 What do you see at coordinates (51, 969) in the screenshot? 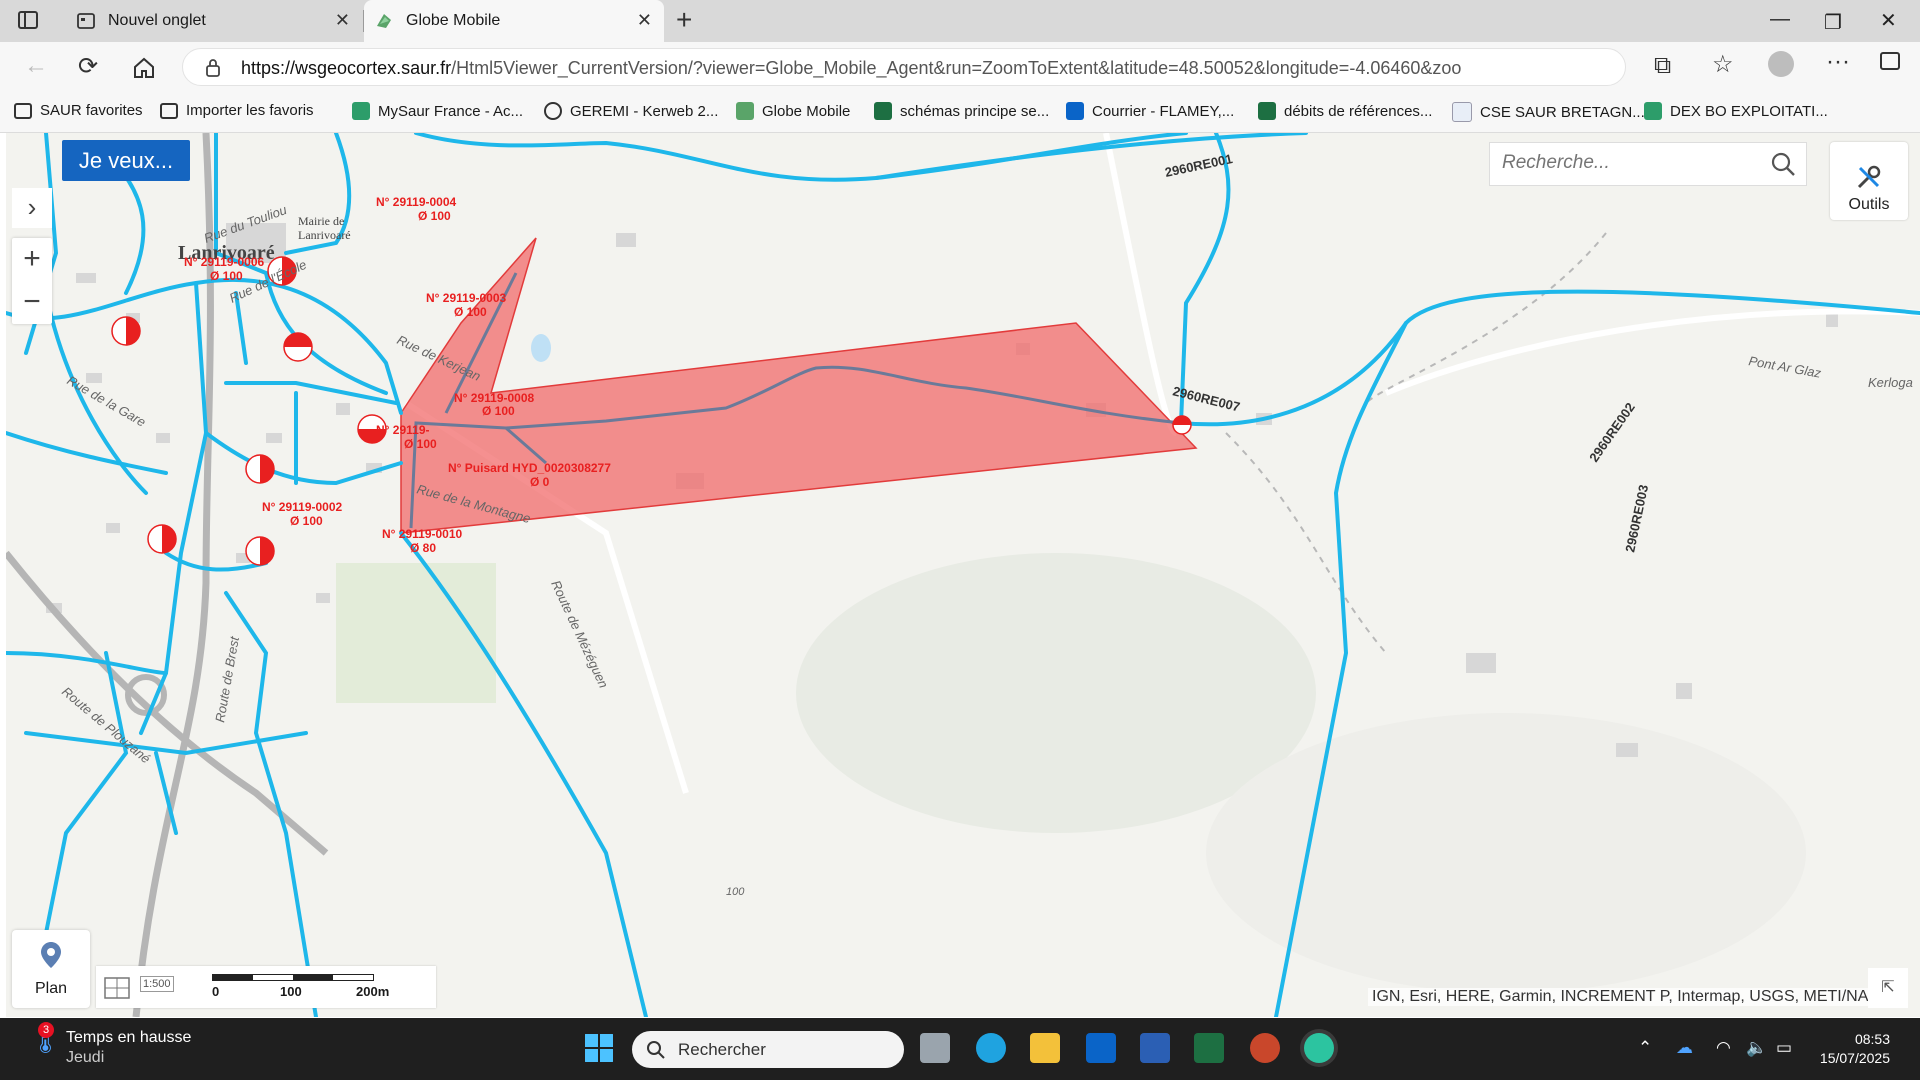
I see `basemap-plan-button: Plan` at bounding box center [51, 969].